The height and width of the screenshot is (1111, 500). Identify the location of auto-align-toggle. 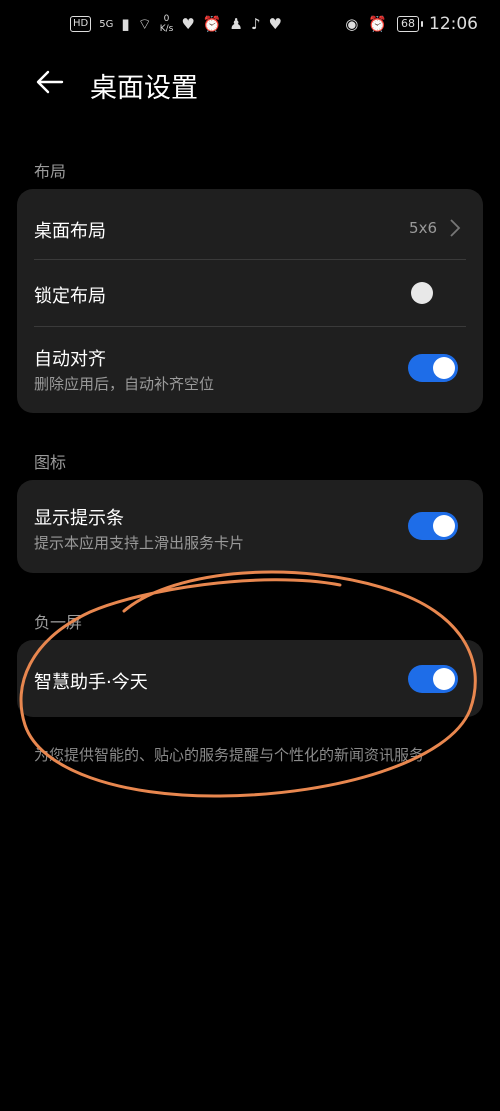
(433, 368).